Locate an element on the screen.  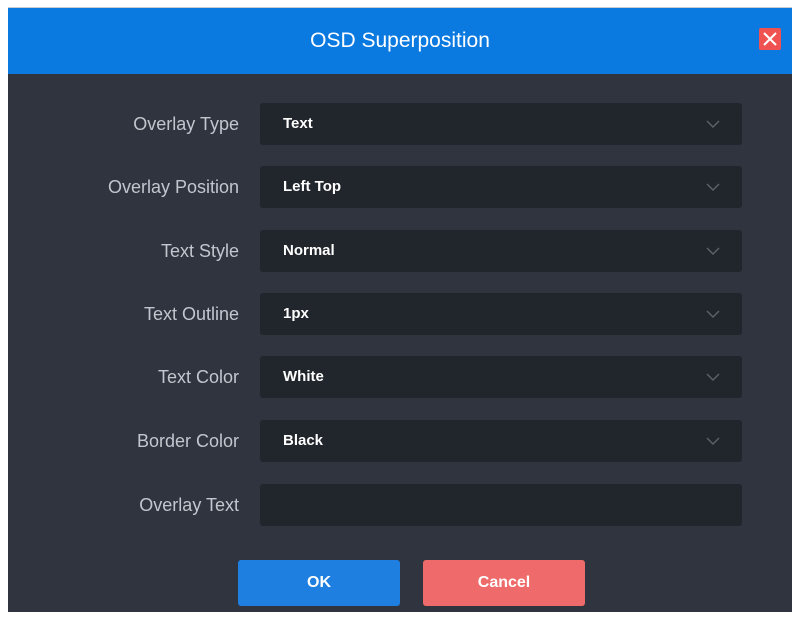
close-button is located at coordinates (770, 39).